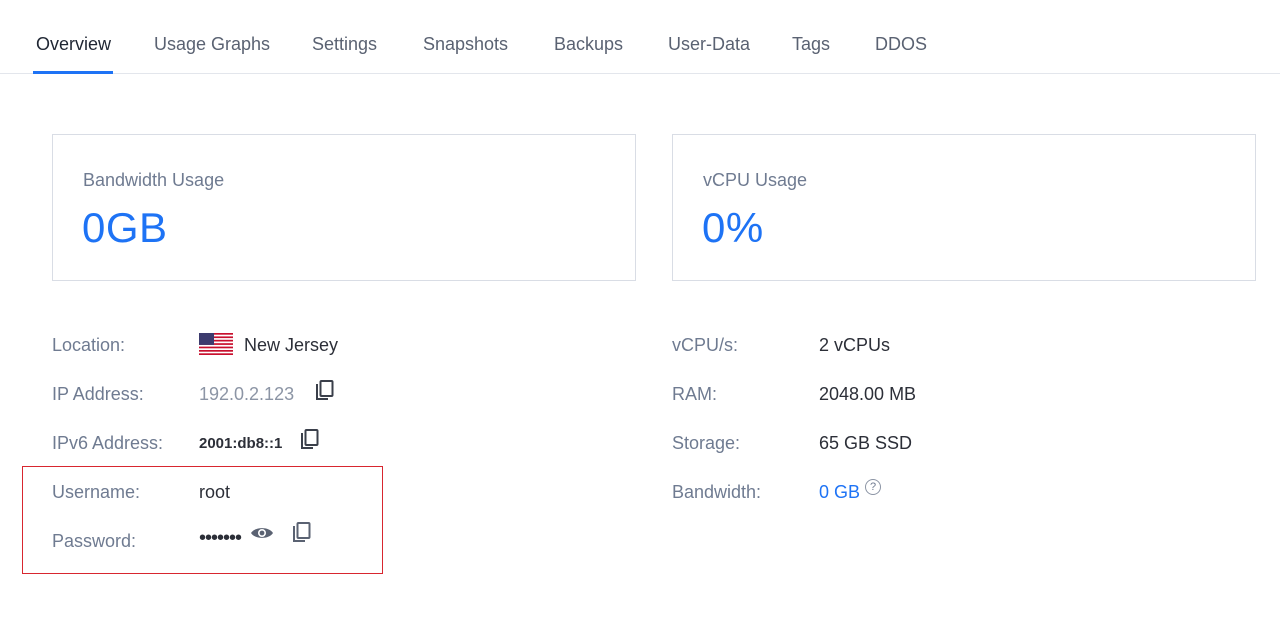 The image size is (1280, 622). Describe the element at coordinates (964, 207) in the screenshot. I see `vcpu-usage-card: vCPU Usage 0%` at that location.